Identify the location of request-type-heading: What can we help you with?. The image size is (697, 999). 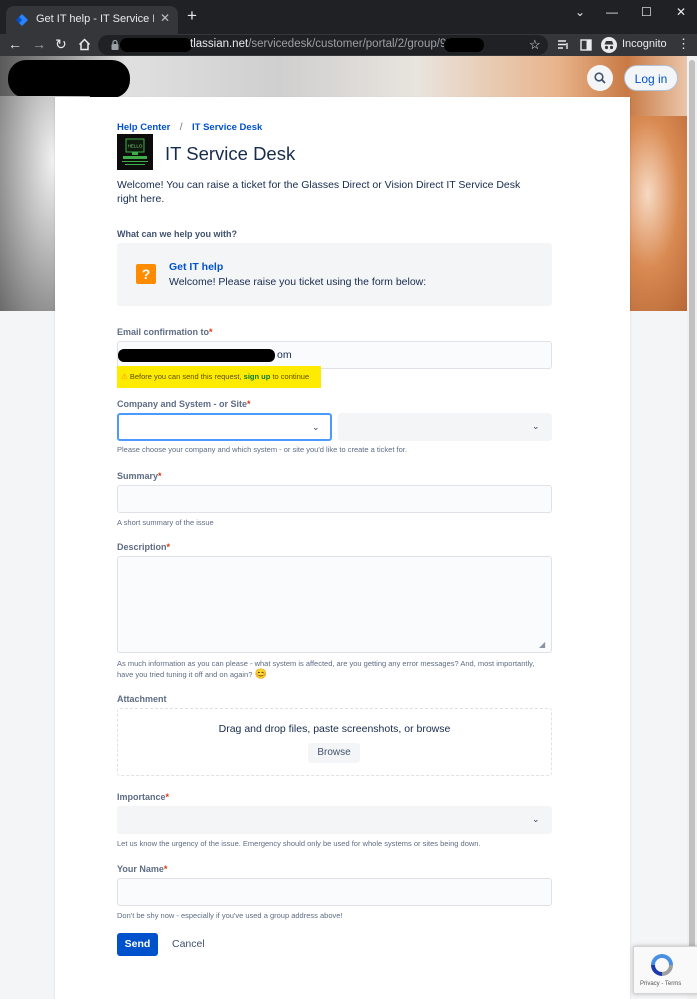
(177, 234).